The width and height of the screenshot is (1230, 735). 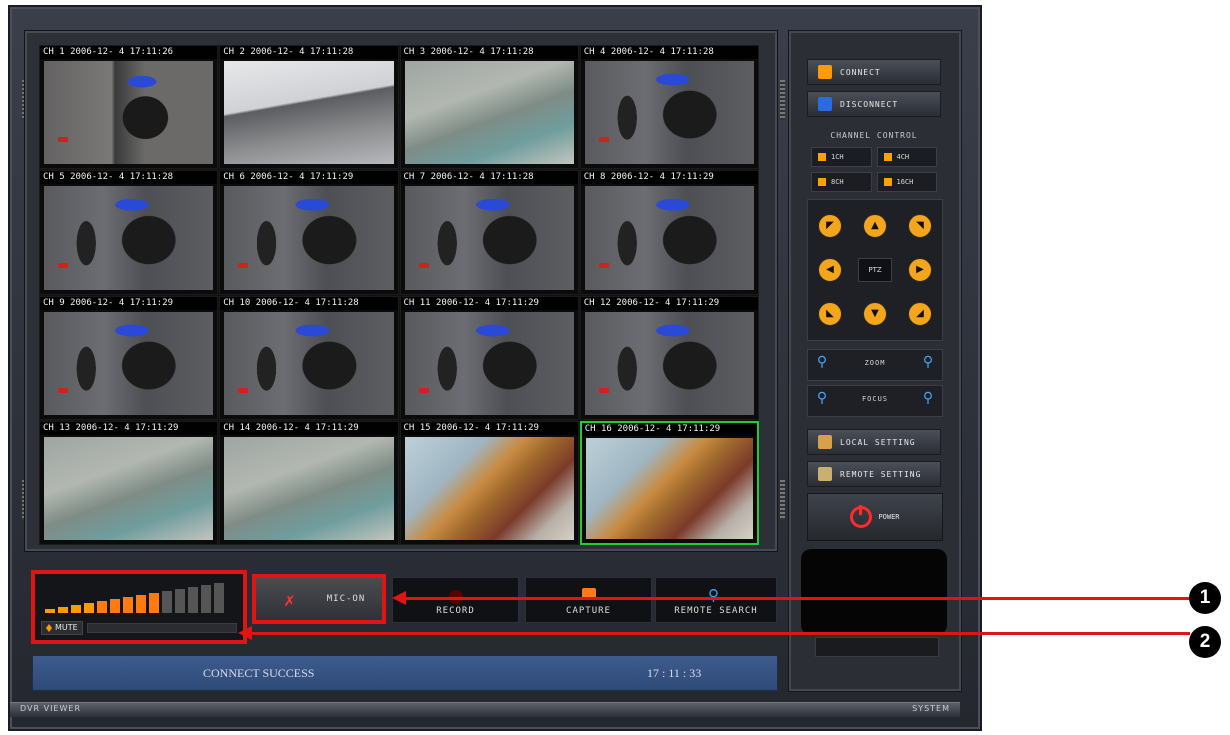 What do you see at coordinates (878, 442) in the screenshot?
I see `local-setting-label: LOCAL SETTING` at bounding box center [878, 442].